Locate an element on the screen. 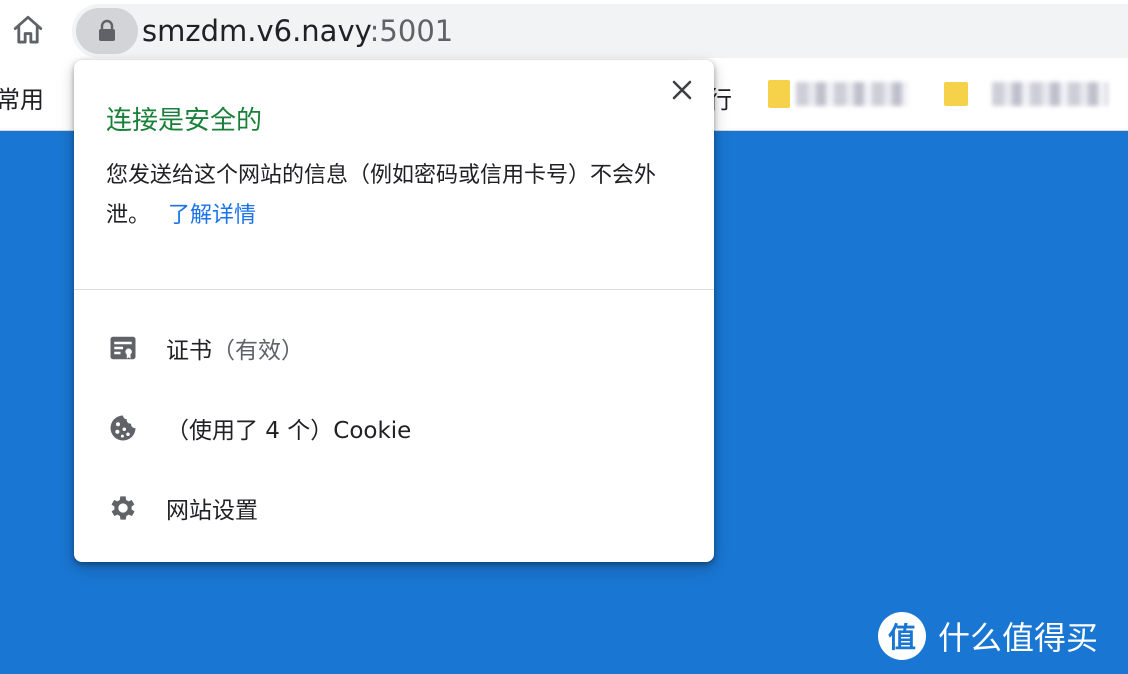  close-button is located at coordinates (682, 90).